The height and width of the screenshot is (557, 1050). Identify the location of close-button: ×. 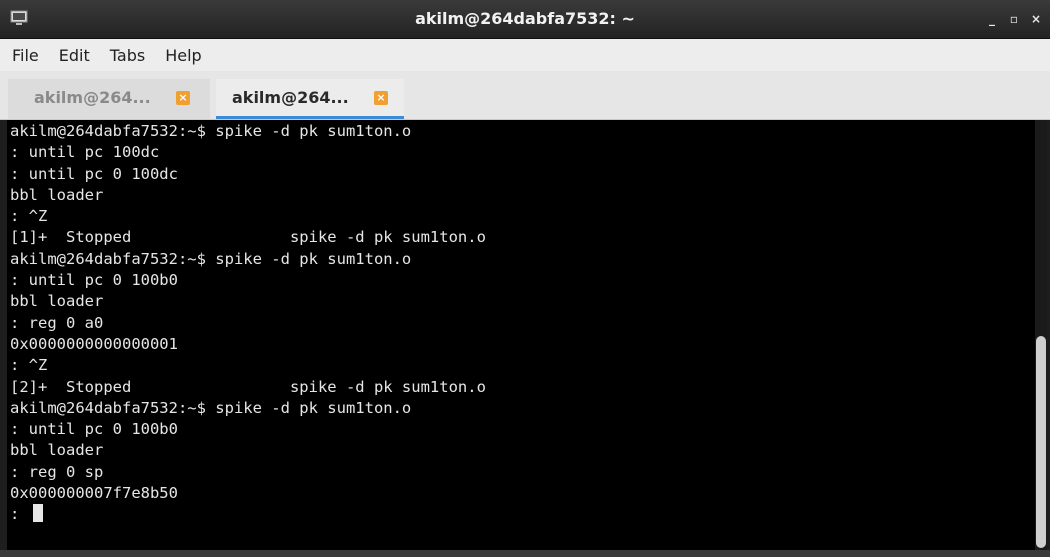
(1036, 19).